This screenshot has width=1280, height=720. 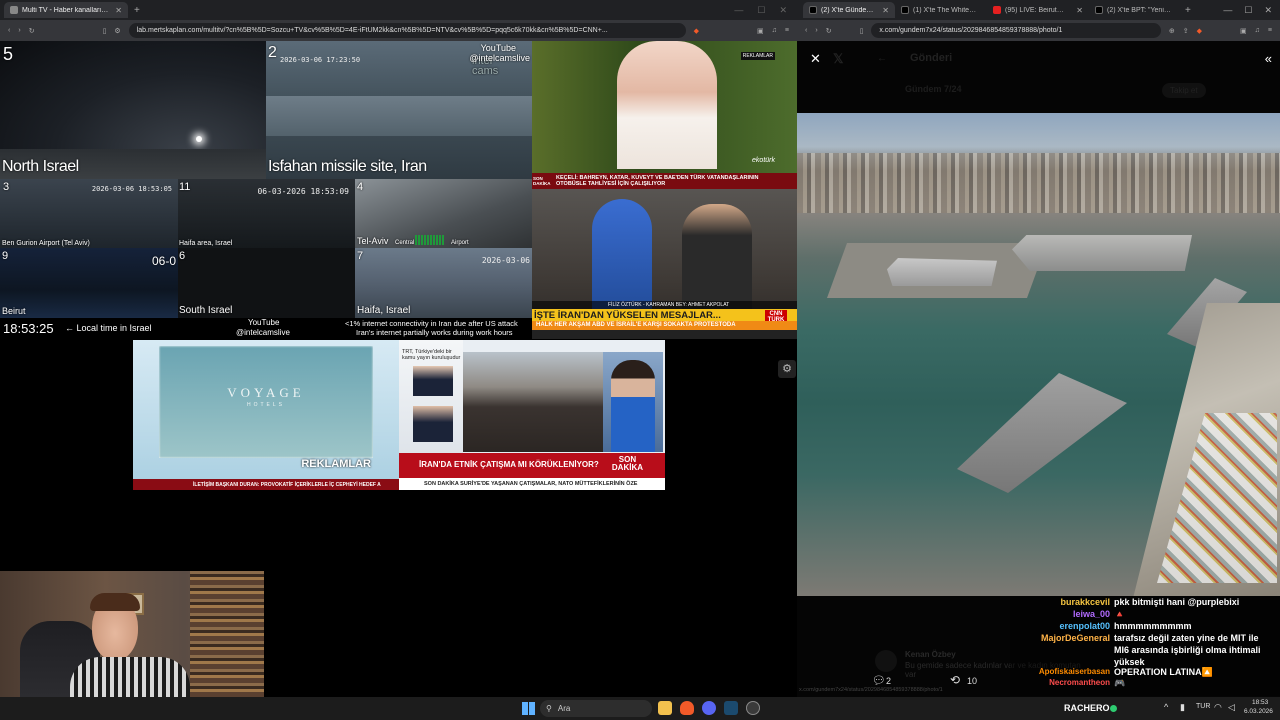 I want to click on tab-gundem: (2) X'te Gündem 7/24: ... ✕, so click(x=849, y=10).